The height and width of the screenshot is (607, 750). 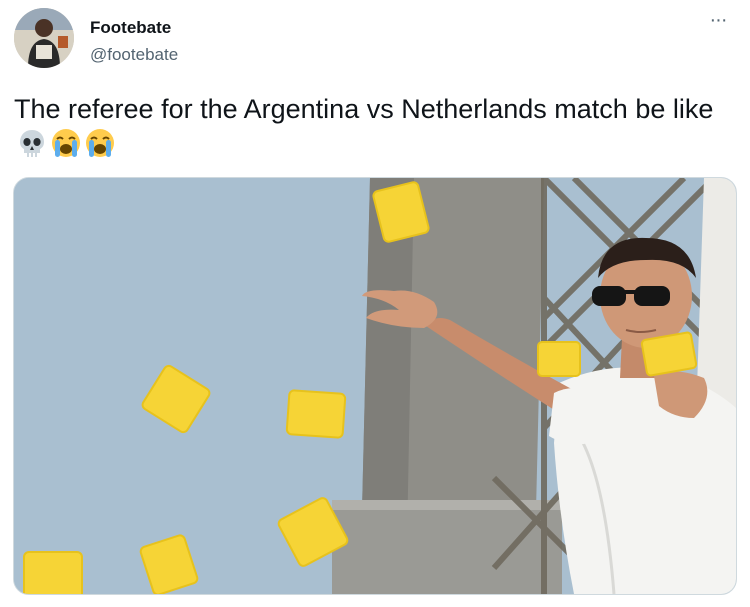 I want to click on author-name: Footebate, so click(x=130, y=28).